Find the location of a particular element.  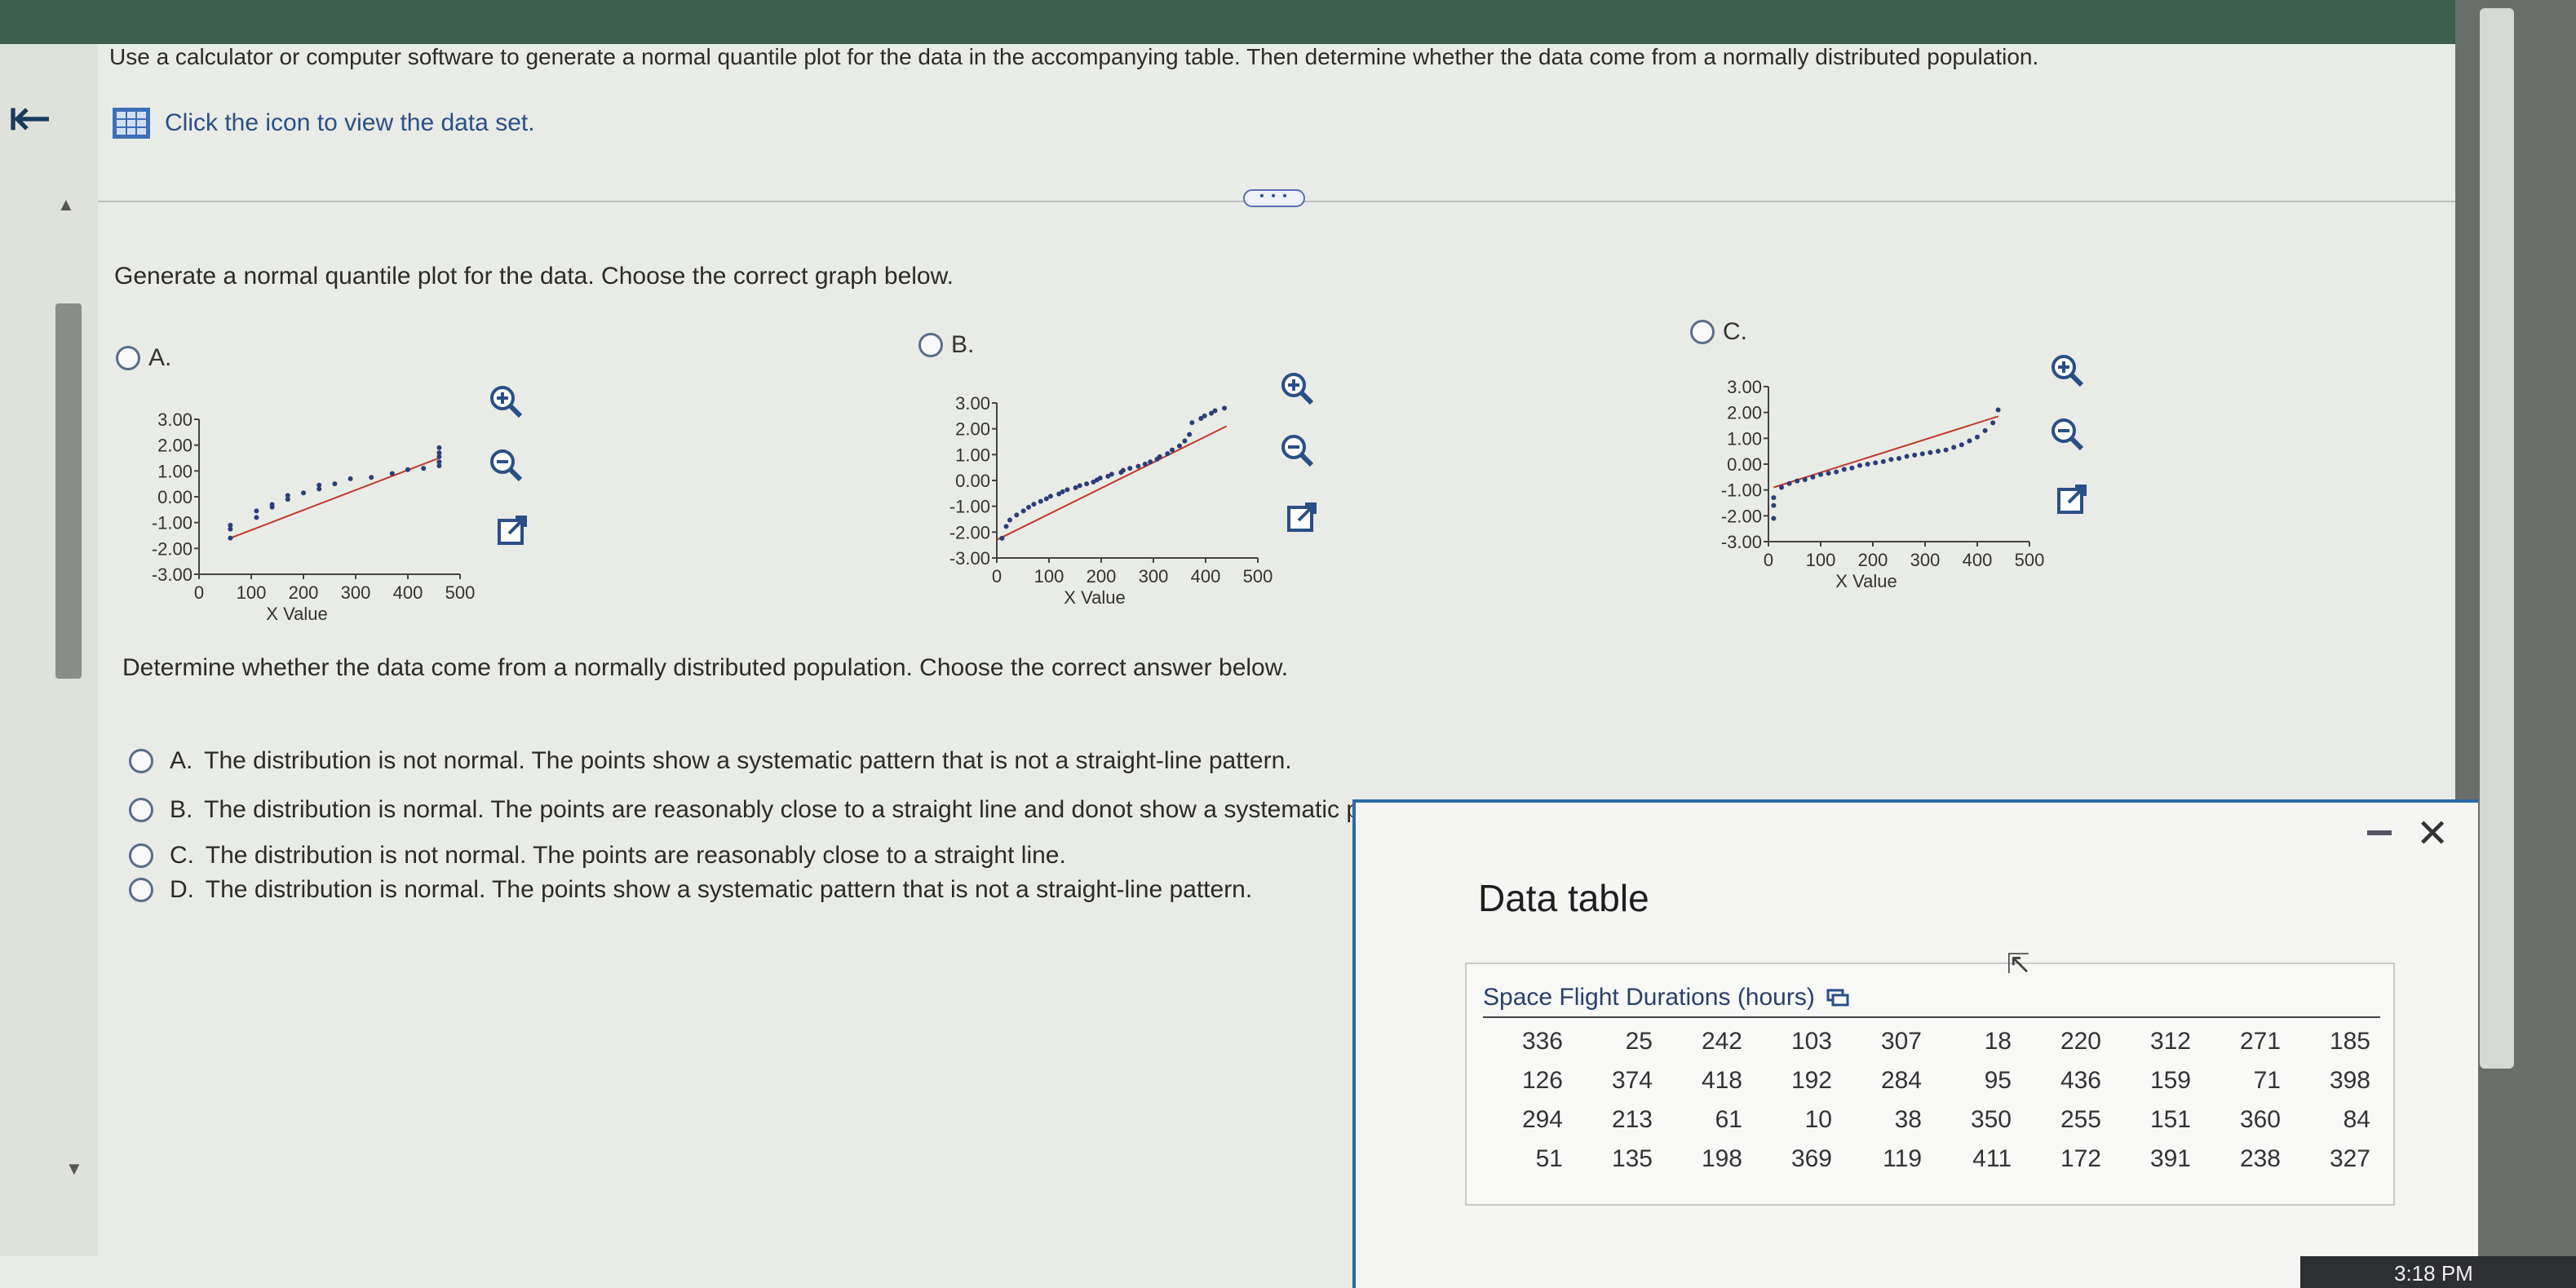

left-scrollbar is located at coordinates (68, 491).